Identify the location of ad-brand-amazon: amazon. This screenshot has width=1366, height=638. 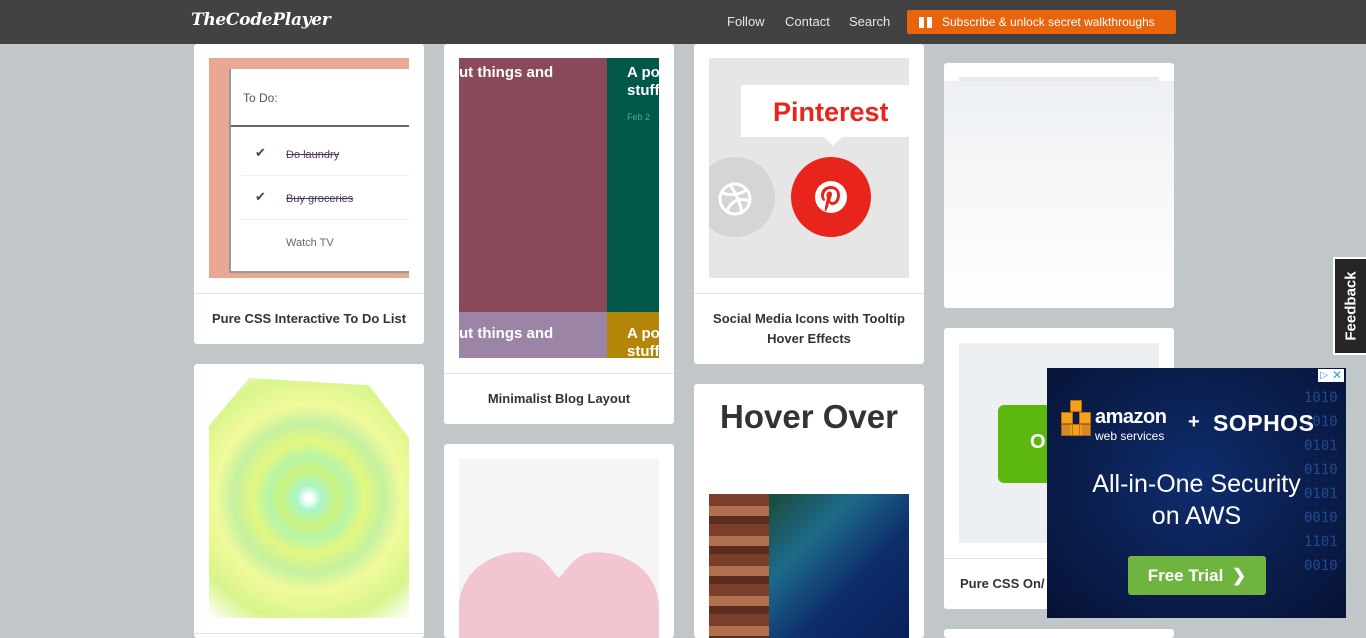
(1131, 417).